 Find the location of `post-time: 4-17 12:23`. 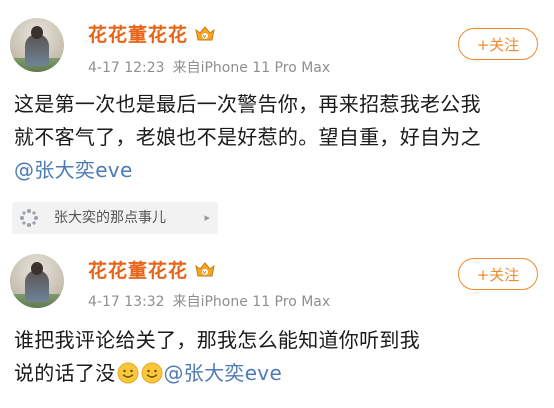

post-time: 4-17 12:23 is located at coordinates (126, 68).